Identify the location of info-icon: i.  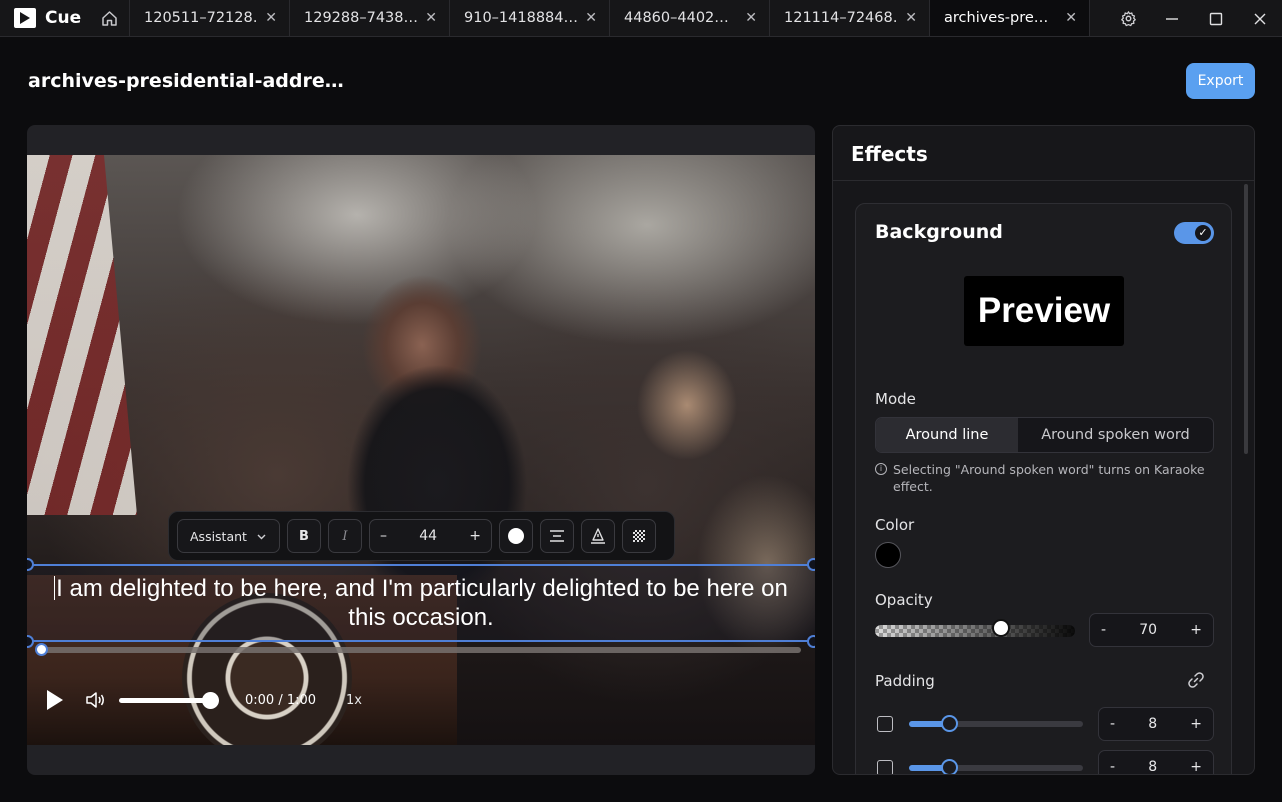
(881, 469).